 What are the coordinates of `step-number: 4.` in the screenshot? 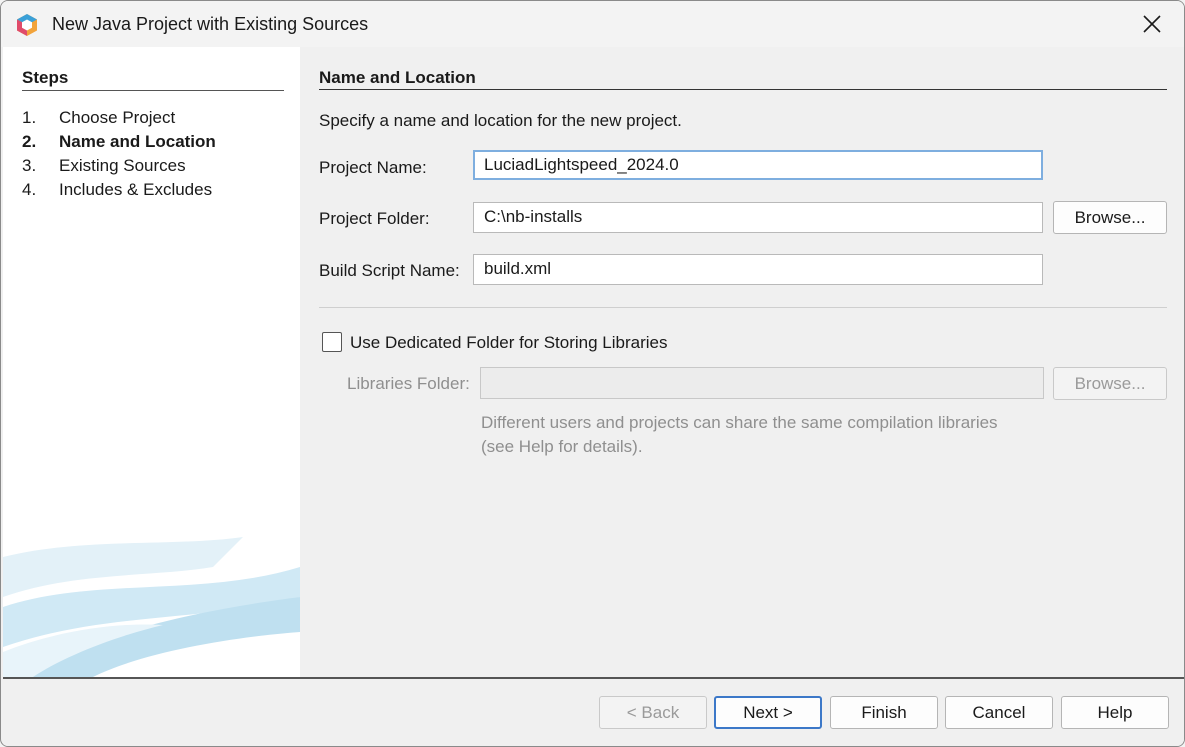 It's located at (29, 189).